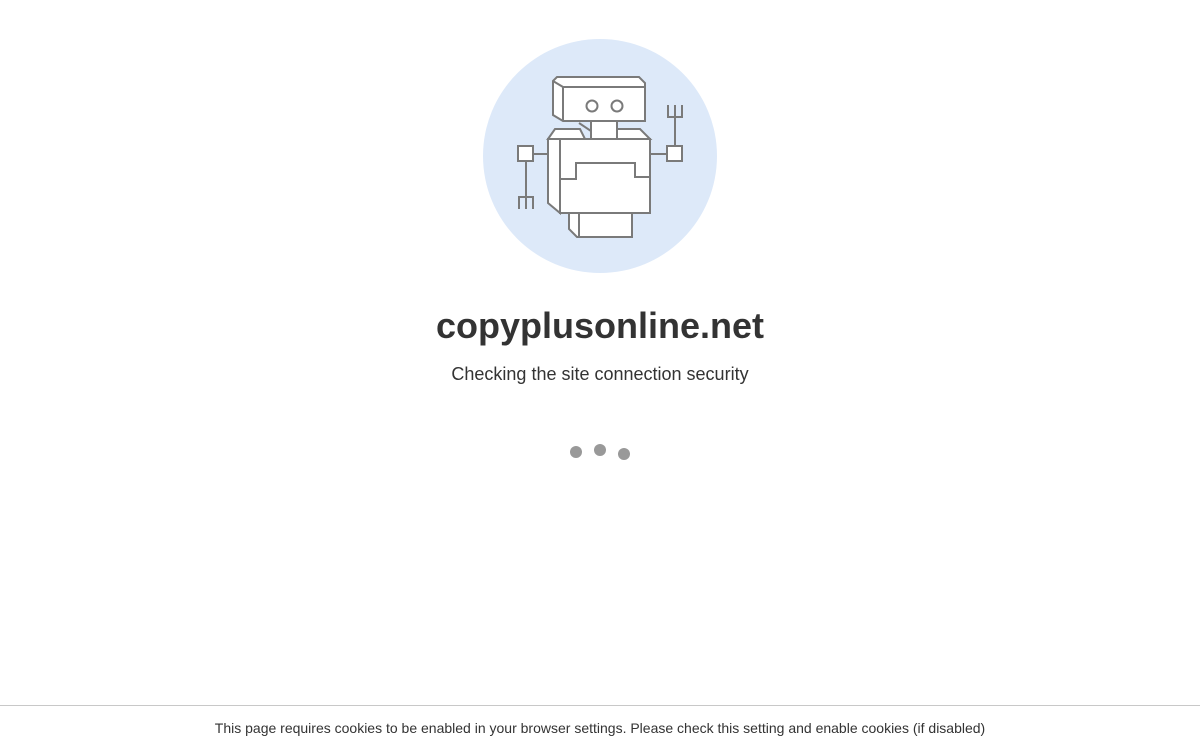 Image resolution: width=1200 pixels, height=750 pixels. What do you see at coordinates (600, 325) in the screenshot?
I see `site-domain-title: copyplusonline.net` at bounding box center [600, 325].